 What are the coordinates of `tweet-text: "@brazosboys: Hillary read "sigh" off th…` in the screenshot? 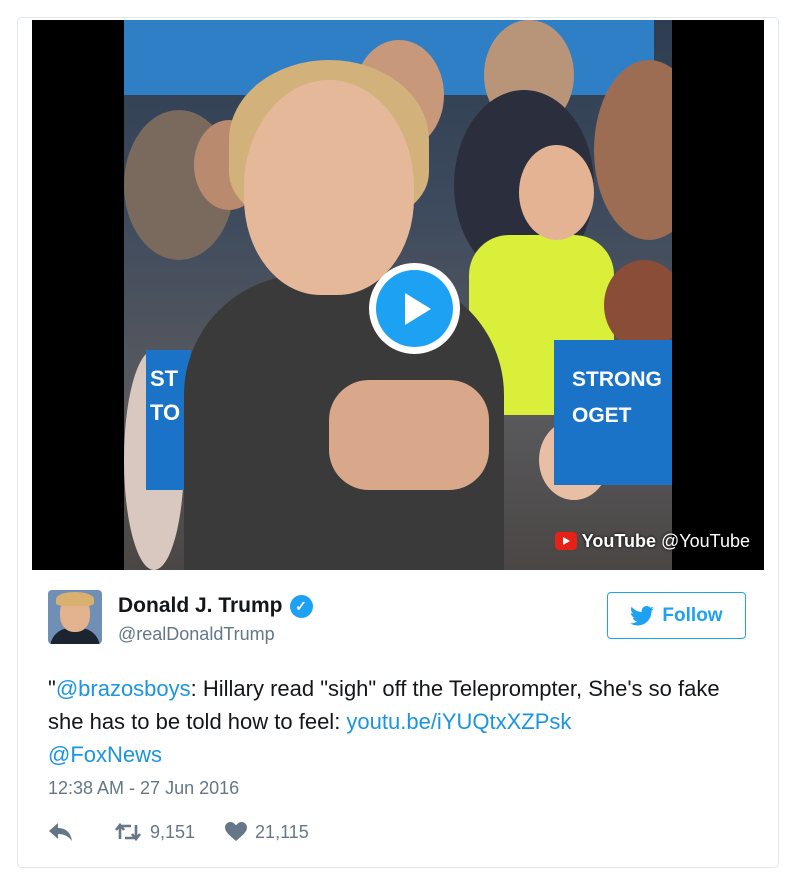 It's located at (384, 721).